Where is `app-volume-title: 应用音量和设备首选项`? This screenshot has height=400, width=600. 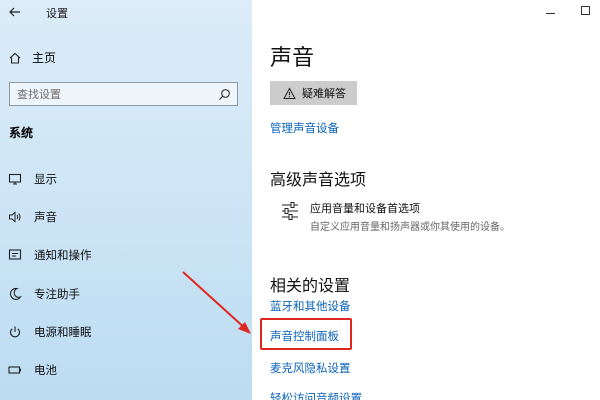
app-volume-title: 应用音量和设备首选项 is located at coordinates (365, 208).